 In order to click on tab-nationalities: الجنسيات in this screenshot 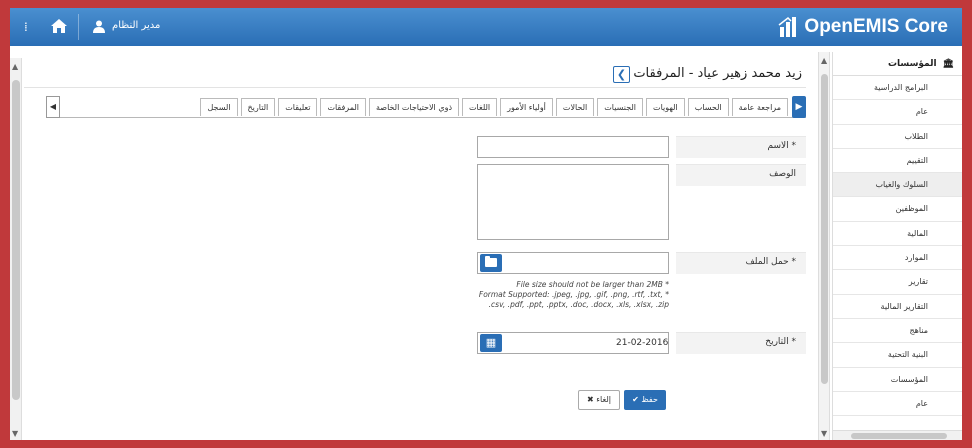, I will do `click(620, 107)`.